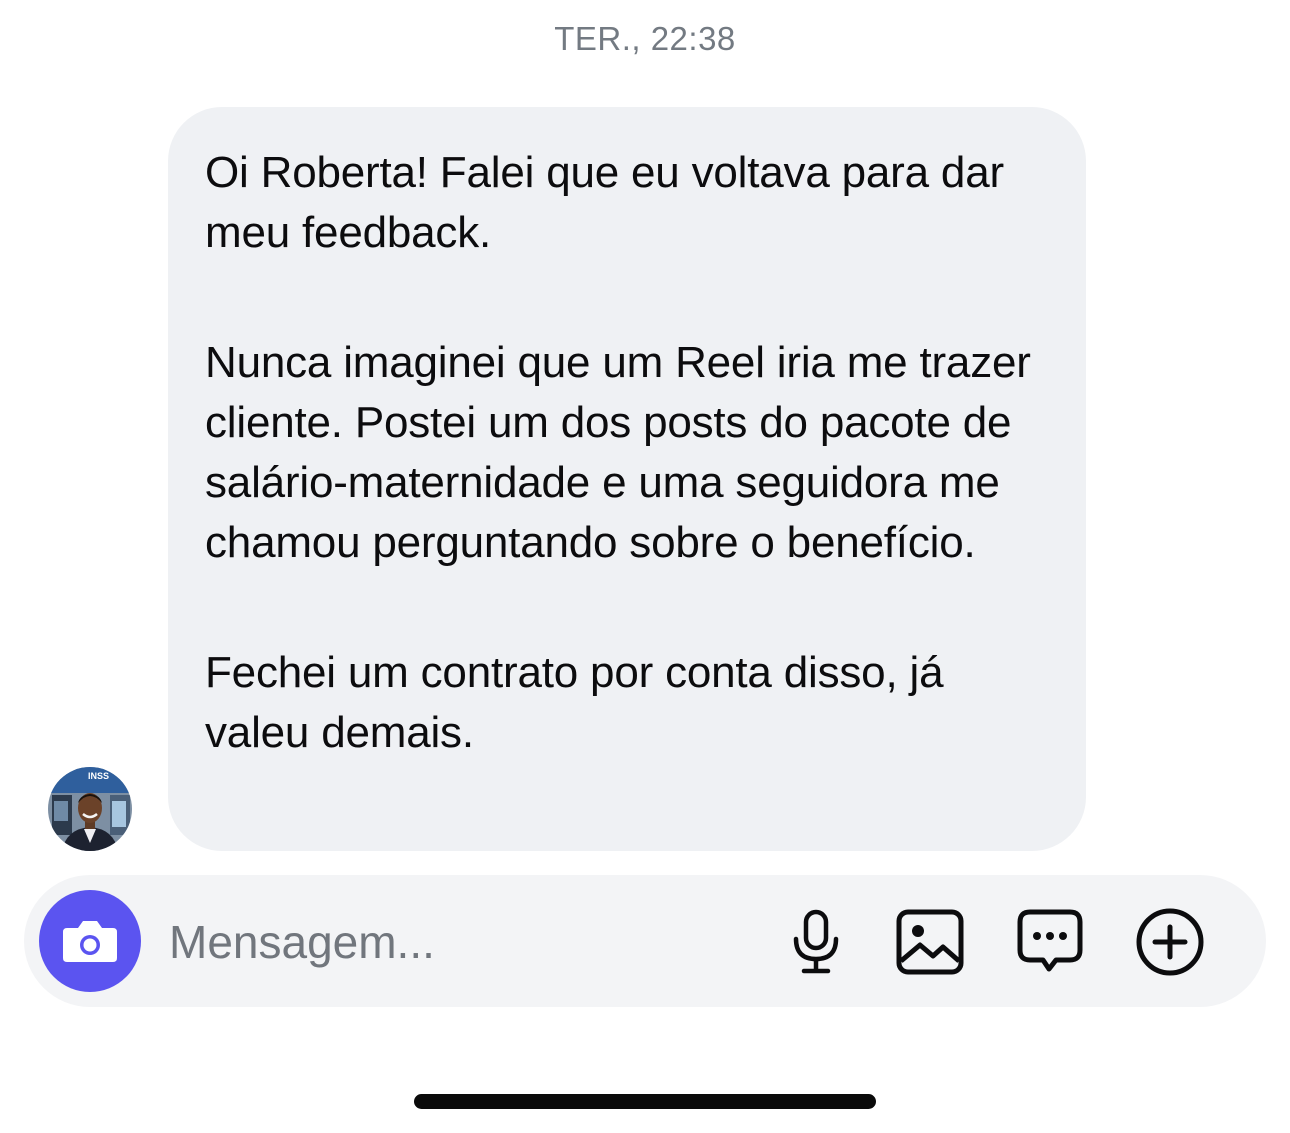 The height and width of the screenshot is (1133, 1290). What do you see at coordinates (645, 38) in the screenshot?
I see `message-timestamp: TER., 22:38` at bounding box center [645, 38].